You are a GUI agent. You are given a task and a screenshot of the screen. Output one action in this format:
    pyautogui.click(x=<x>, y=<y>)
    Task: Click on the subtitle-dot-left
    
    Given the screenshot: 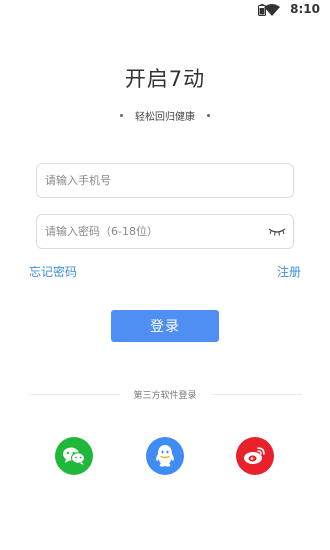 What is the action you would take?
    pyautogui.click(x=121, y=115)
    